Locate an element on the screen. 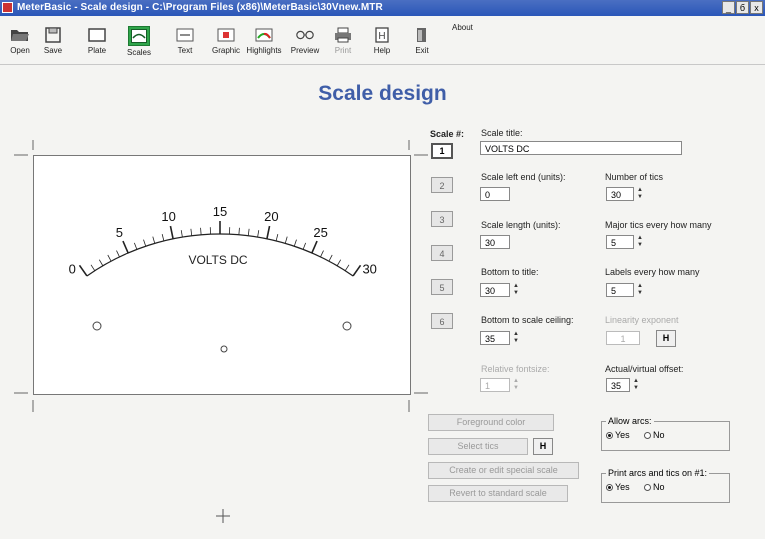 This screenshot has height=539, width=765. scale-left-end-field: 0 is located at coordinates (495, 194).